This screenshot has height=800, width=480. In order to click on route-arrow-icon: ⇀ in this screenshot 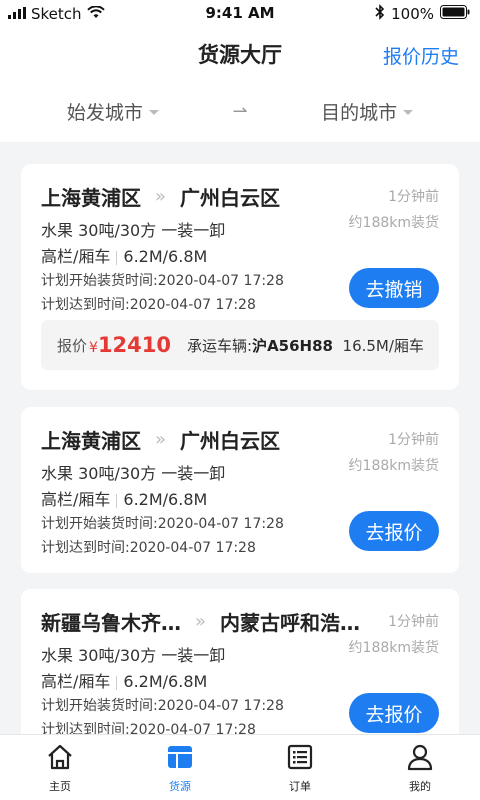, I will do `click(240, 111)`.